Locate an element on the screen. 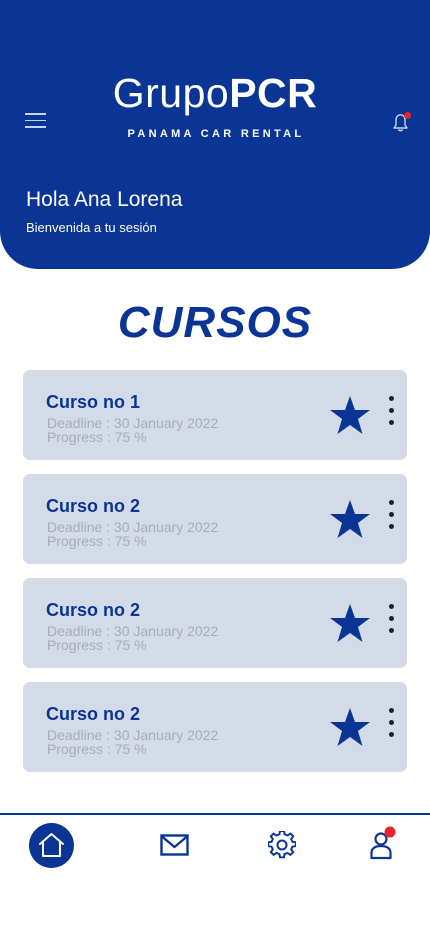 The width and height of the screenshot is (430, 932). bottom-nav-divider is located at coordinates (215, 814).